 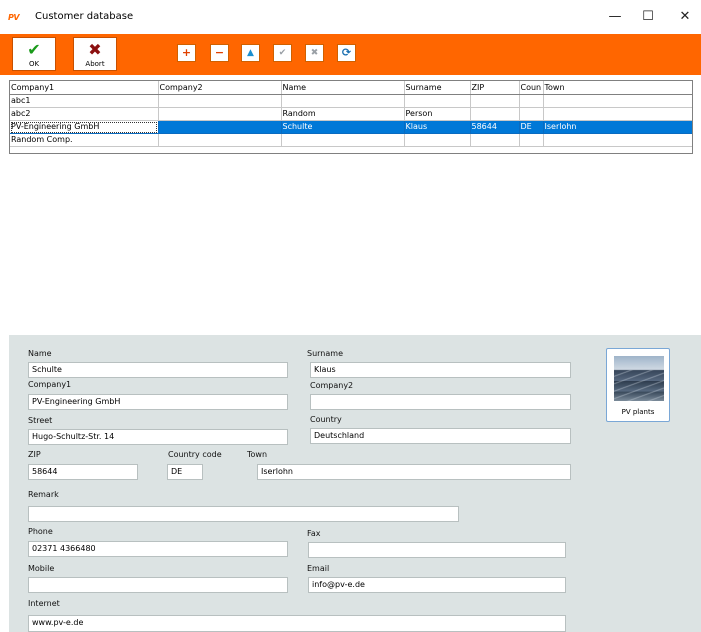 What do you see at coordinates (414, 472) in the screenshot?
I see `town-field: Iserlohn` at bounding box center [414, 472].